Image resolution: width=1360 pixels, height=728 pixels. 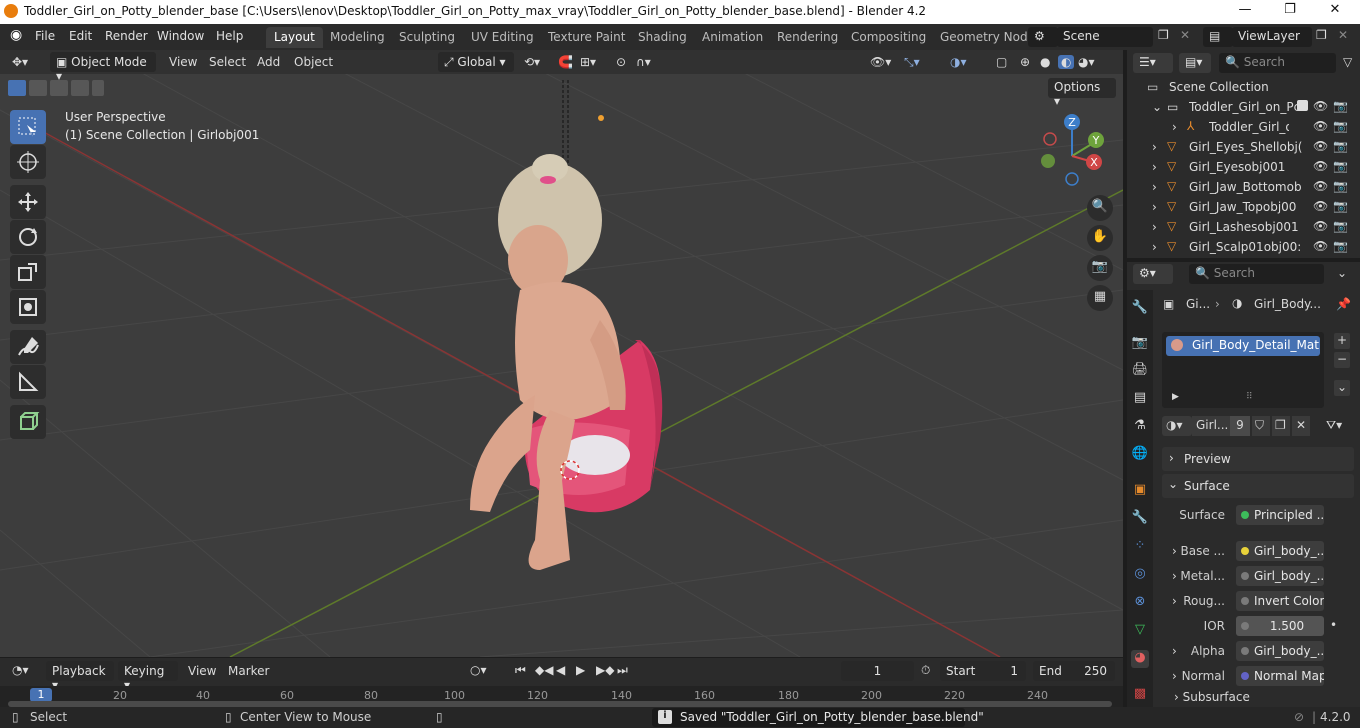 I want to click on scene-name-field: Scene, so click(x=1105, y=37).